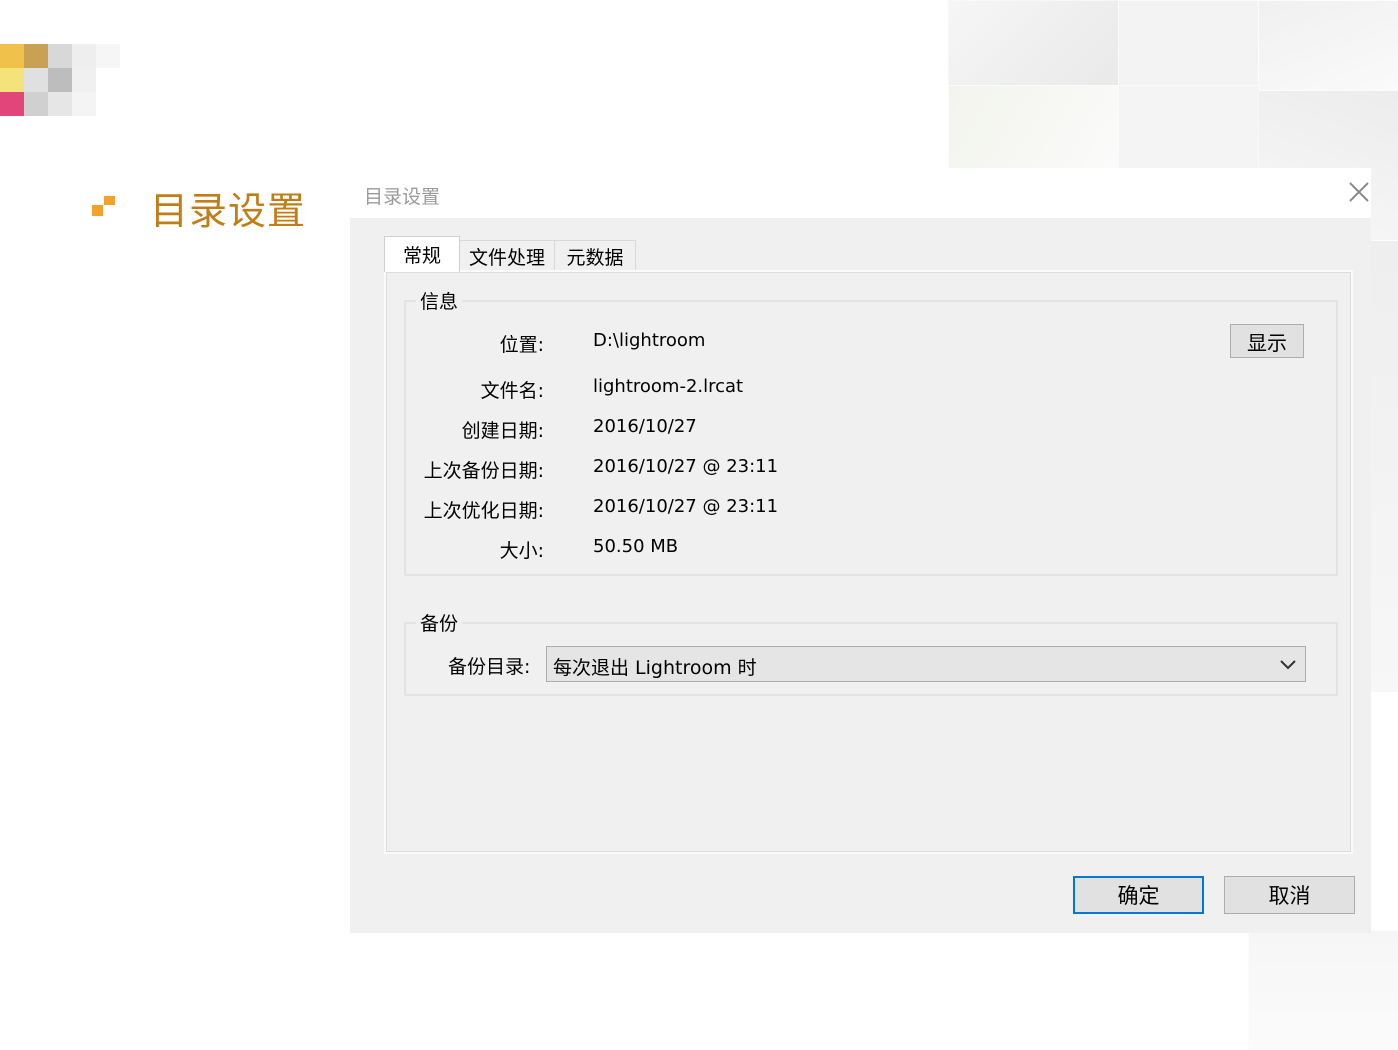 The width and height of the screenshot is (1398, 1050). Describe the element at coordinates (856, 390) in the screenshot. I see `info-row-filename: 文件名: lightroom-2.lrcat` at that location.